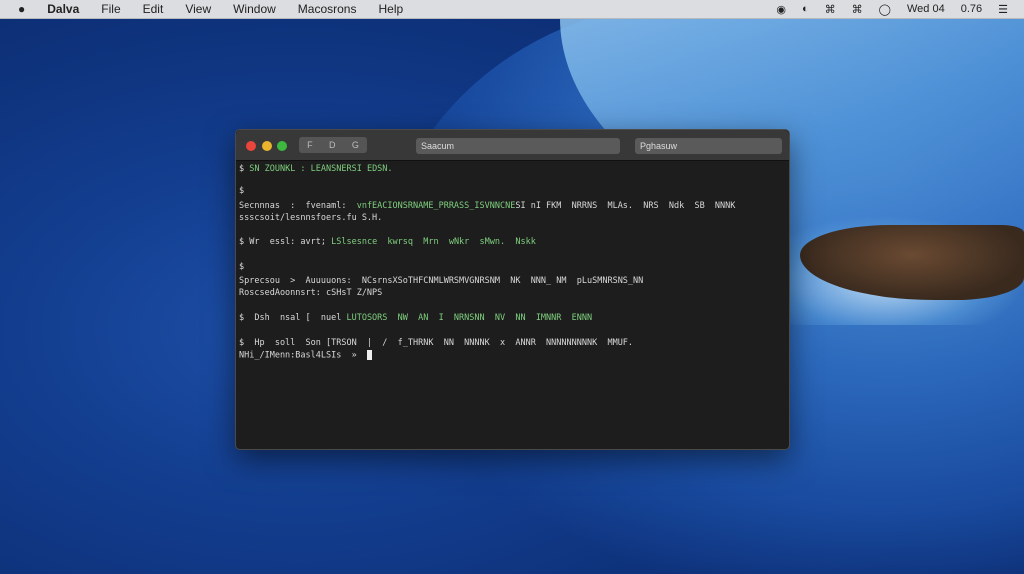 This screenshot has height=574, width=1024. What do you see at coordinates (153, 9) in the screenshot?
I see `menu-edit: Edit` at bounding box center [153, 9].